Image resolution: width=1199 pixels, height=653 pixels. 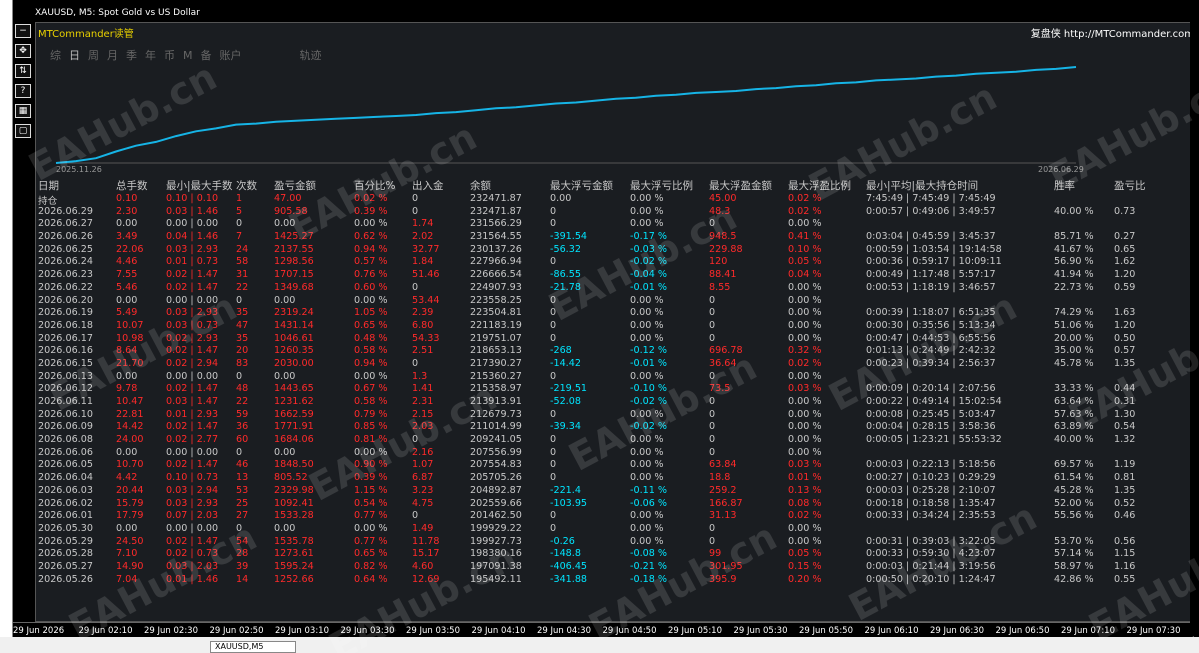 What do you see at coordinates (74, 55) in the screenshot?
I see `tab-1: 日` at bounding box center [74, 55].